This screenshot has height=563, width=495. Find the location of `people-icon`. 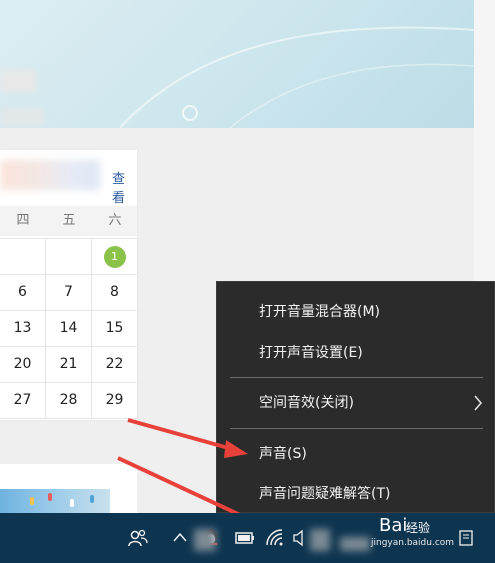

people-icon is located at coordinates (132, 538).